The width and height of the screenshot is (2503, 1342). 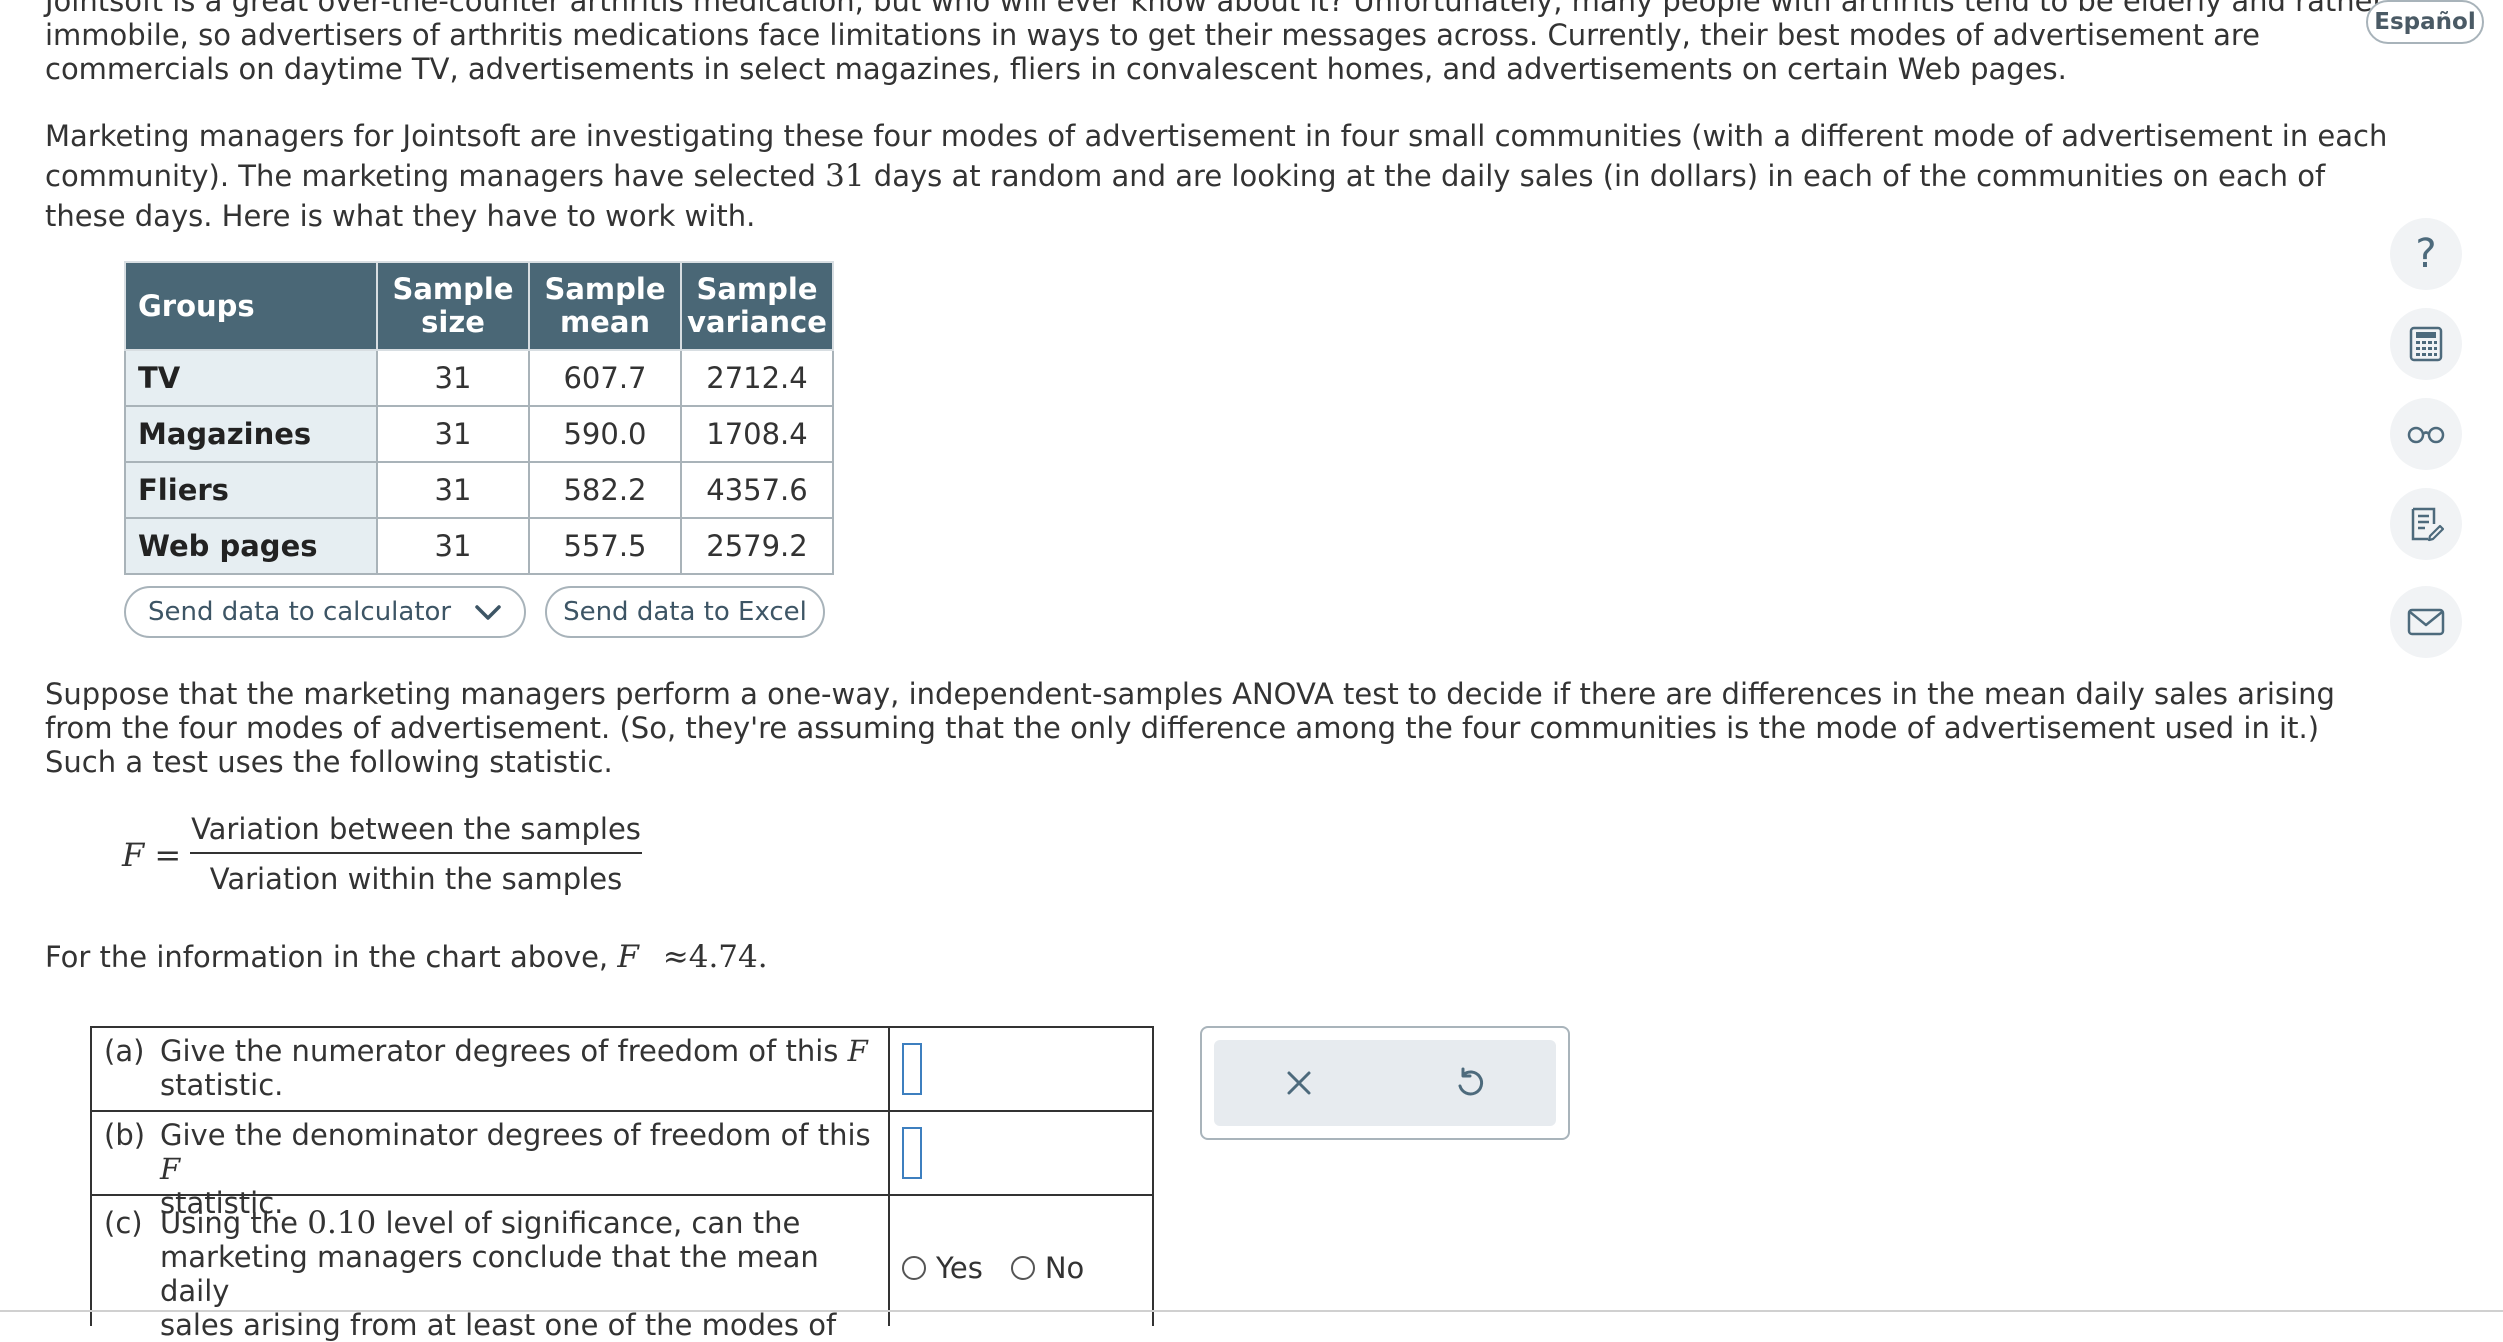 I want to click on clear-button, so click(x=1299, y=1083).